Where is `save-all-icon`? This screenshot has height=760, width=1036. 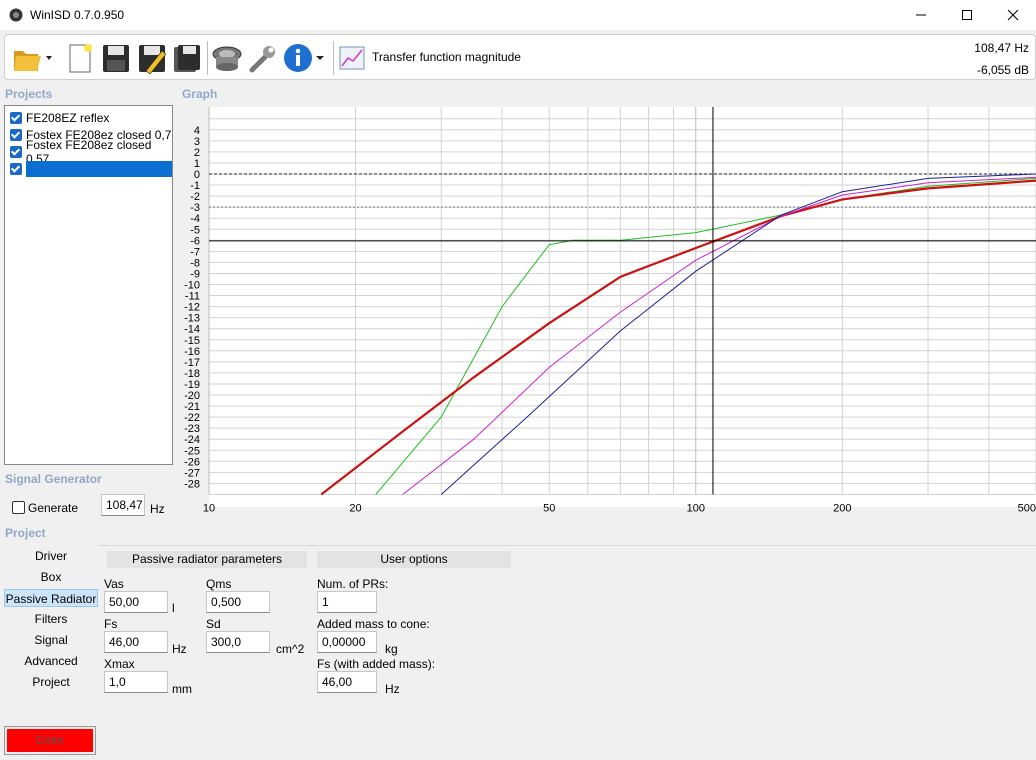 save-all-icon is located at coordinates (187, 58).